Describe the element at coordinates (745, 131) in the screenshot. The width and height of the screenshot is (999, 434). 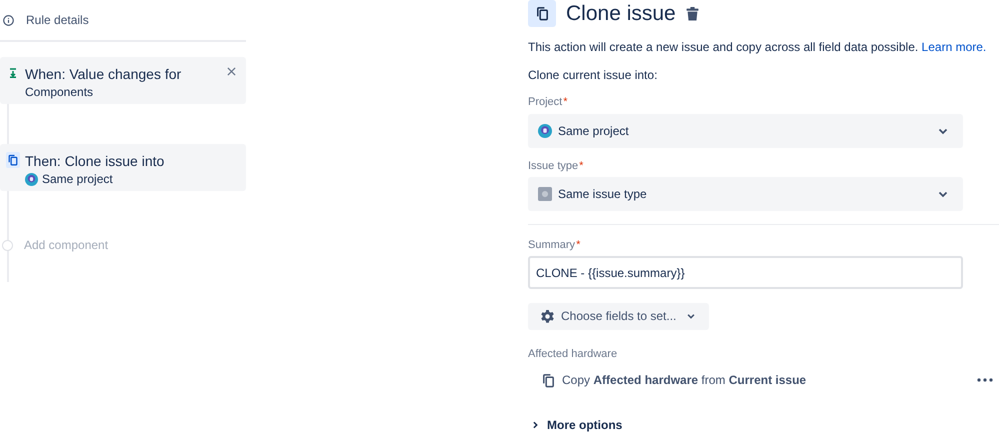
I see `select-field: Same project` at that location.